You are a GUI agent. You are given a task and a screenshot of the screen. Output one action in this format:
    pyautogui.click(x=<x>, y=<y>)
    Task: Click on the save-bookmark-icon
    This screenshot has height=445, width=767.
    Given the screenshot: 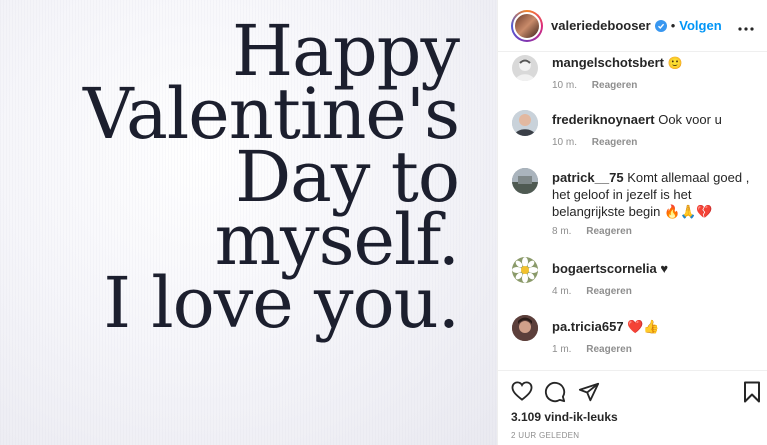 What is the action you would take?
    pyautogui.click(x=752, y=394)
    